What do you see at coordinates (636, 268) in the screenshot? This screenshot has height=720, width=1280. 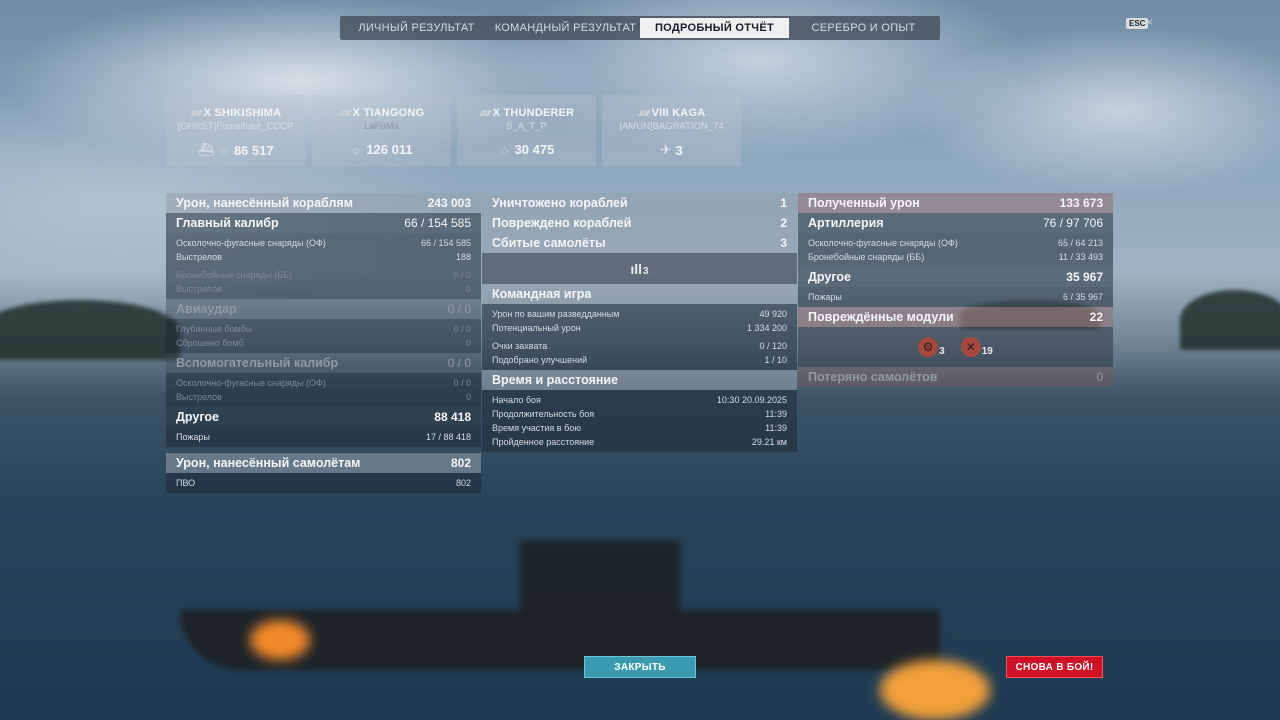 I see `fighter-plane-icon: ıll` at bounding box center [636, 268].